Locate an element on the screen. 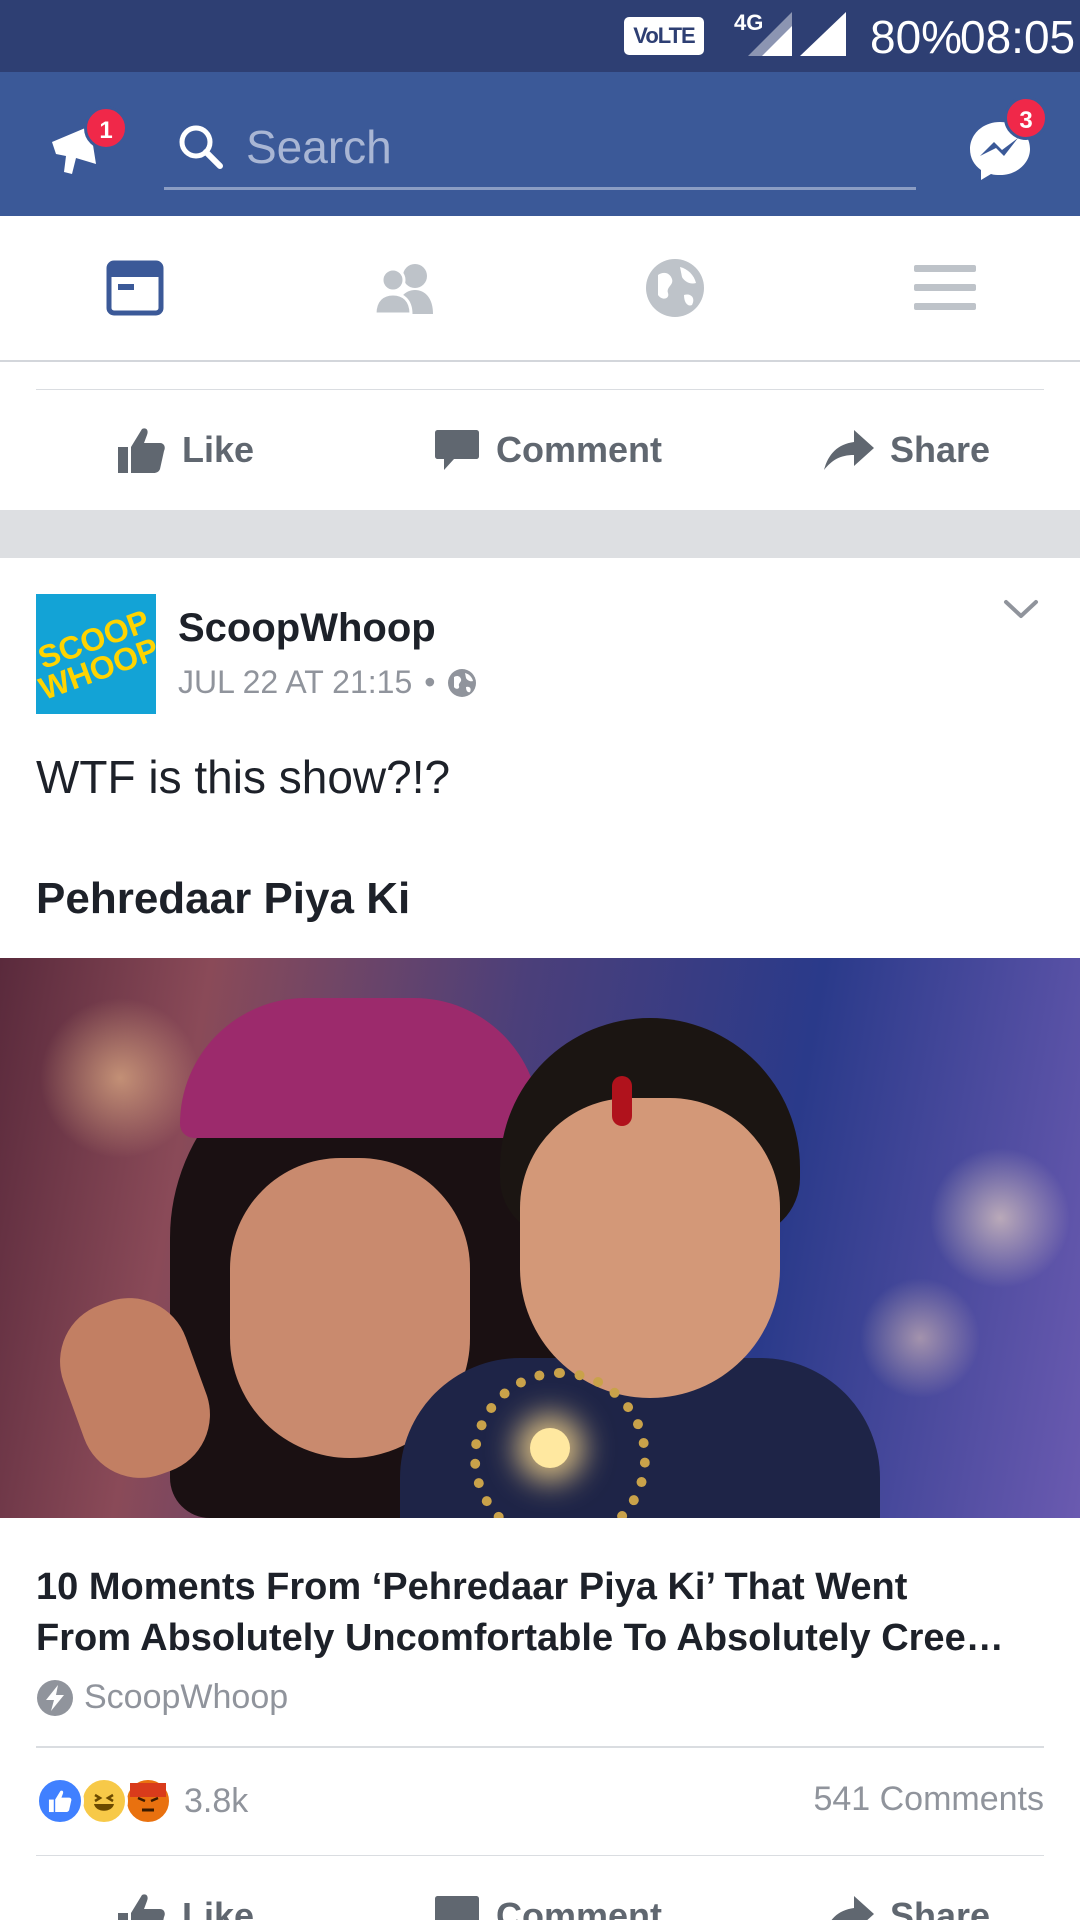  clock: 08:05 is located at coordinates (1018, 37).